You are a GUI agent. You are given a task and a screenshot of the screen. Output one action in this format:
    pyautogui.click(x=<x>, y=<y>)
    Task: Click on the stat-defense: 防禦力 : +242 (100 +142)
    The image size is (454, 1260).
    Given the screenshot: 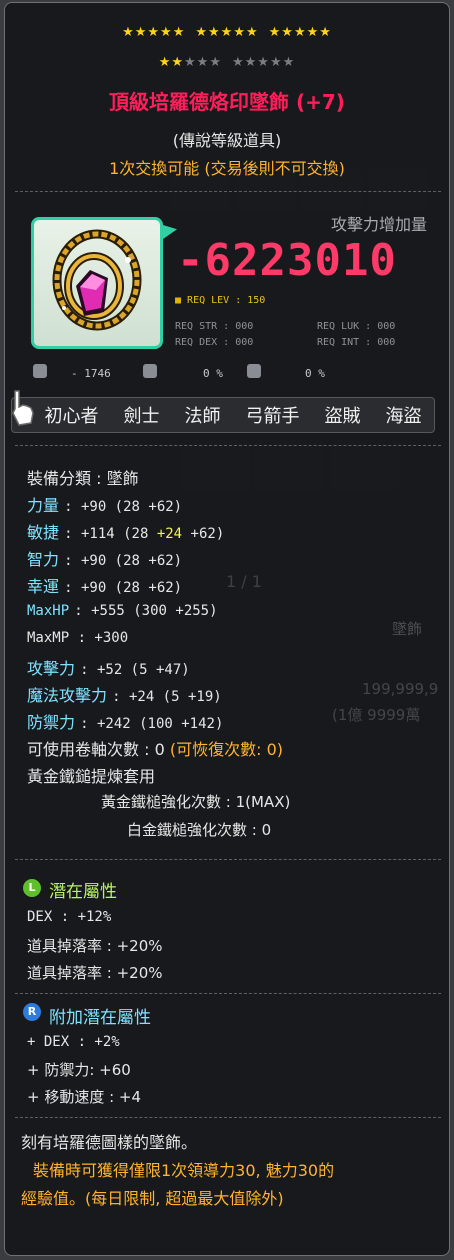 What is the action you would take?
    pyautogui.click(x=125, y=721)
    